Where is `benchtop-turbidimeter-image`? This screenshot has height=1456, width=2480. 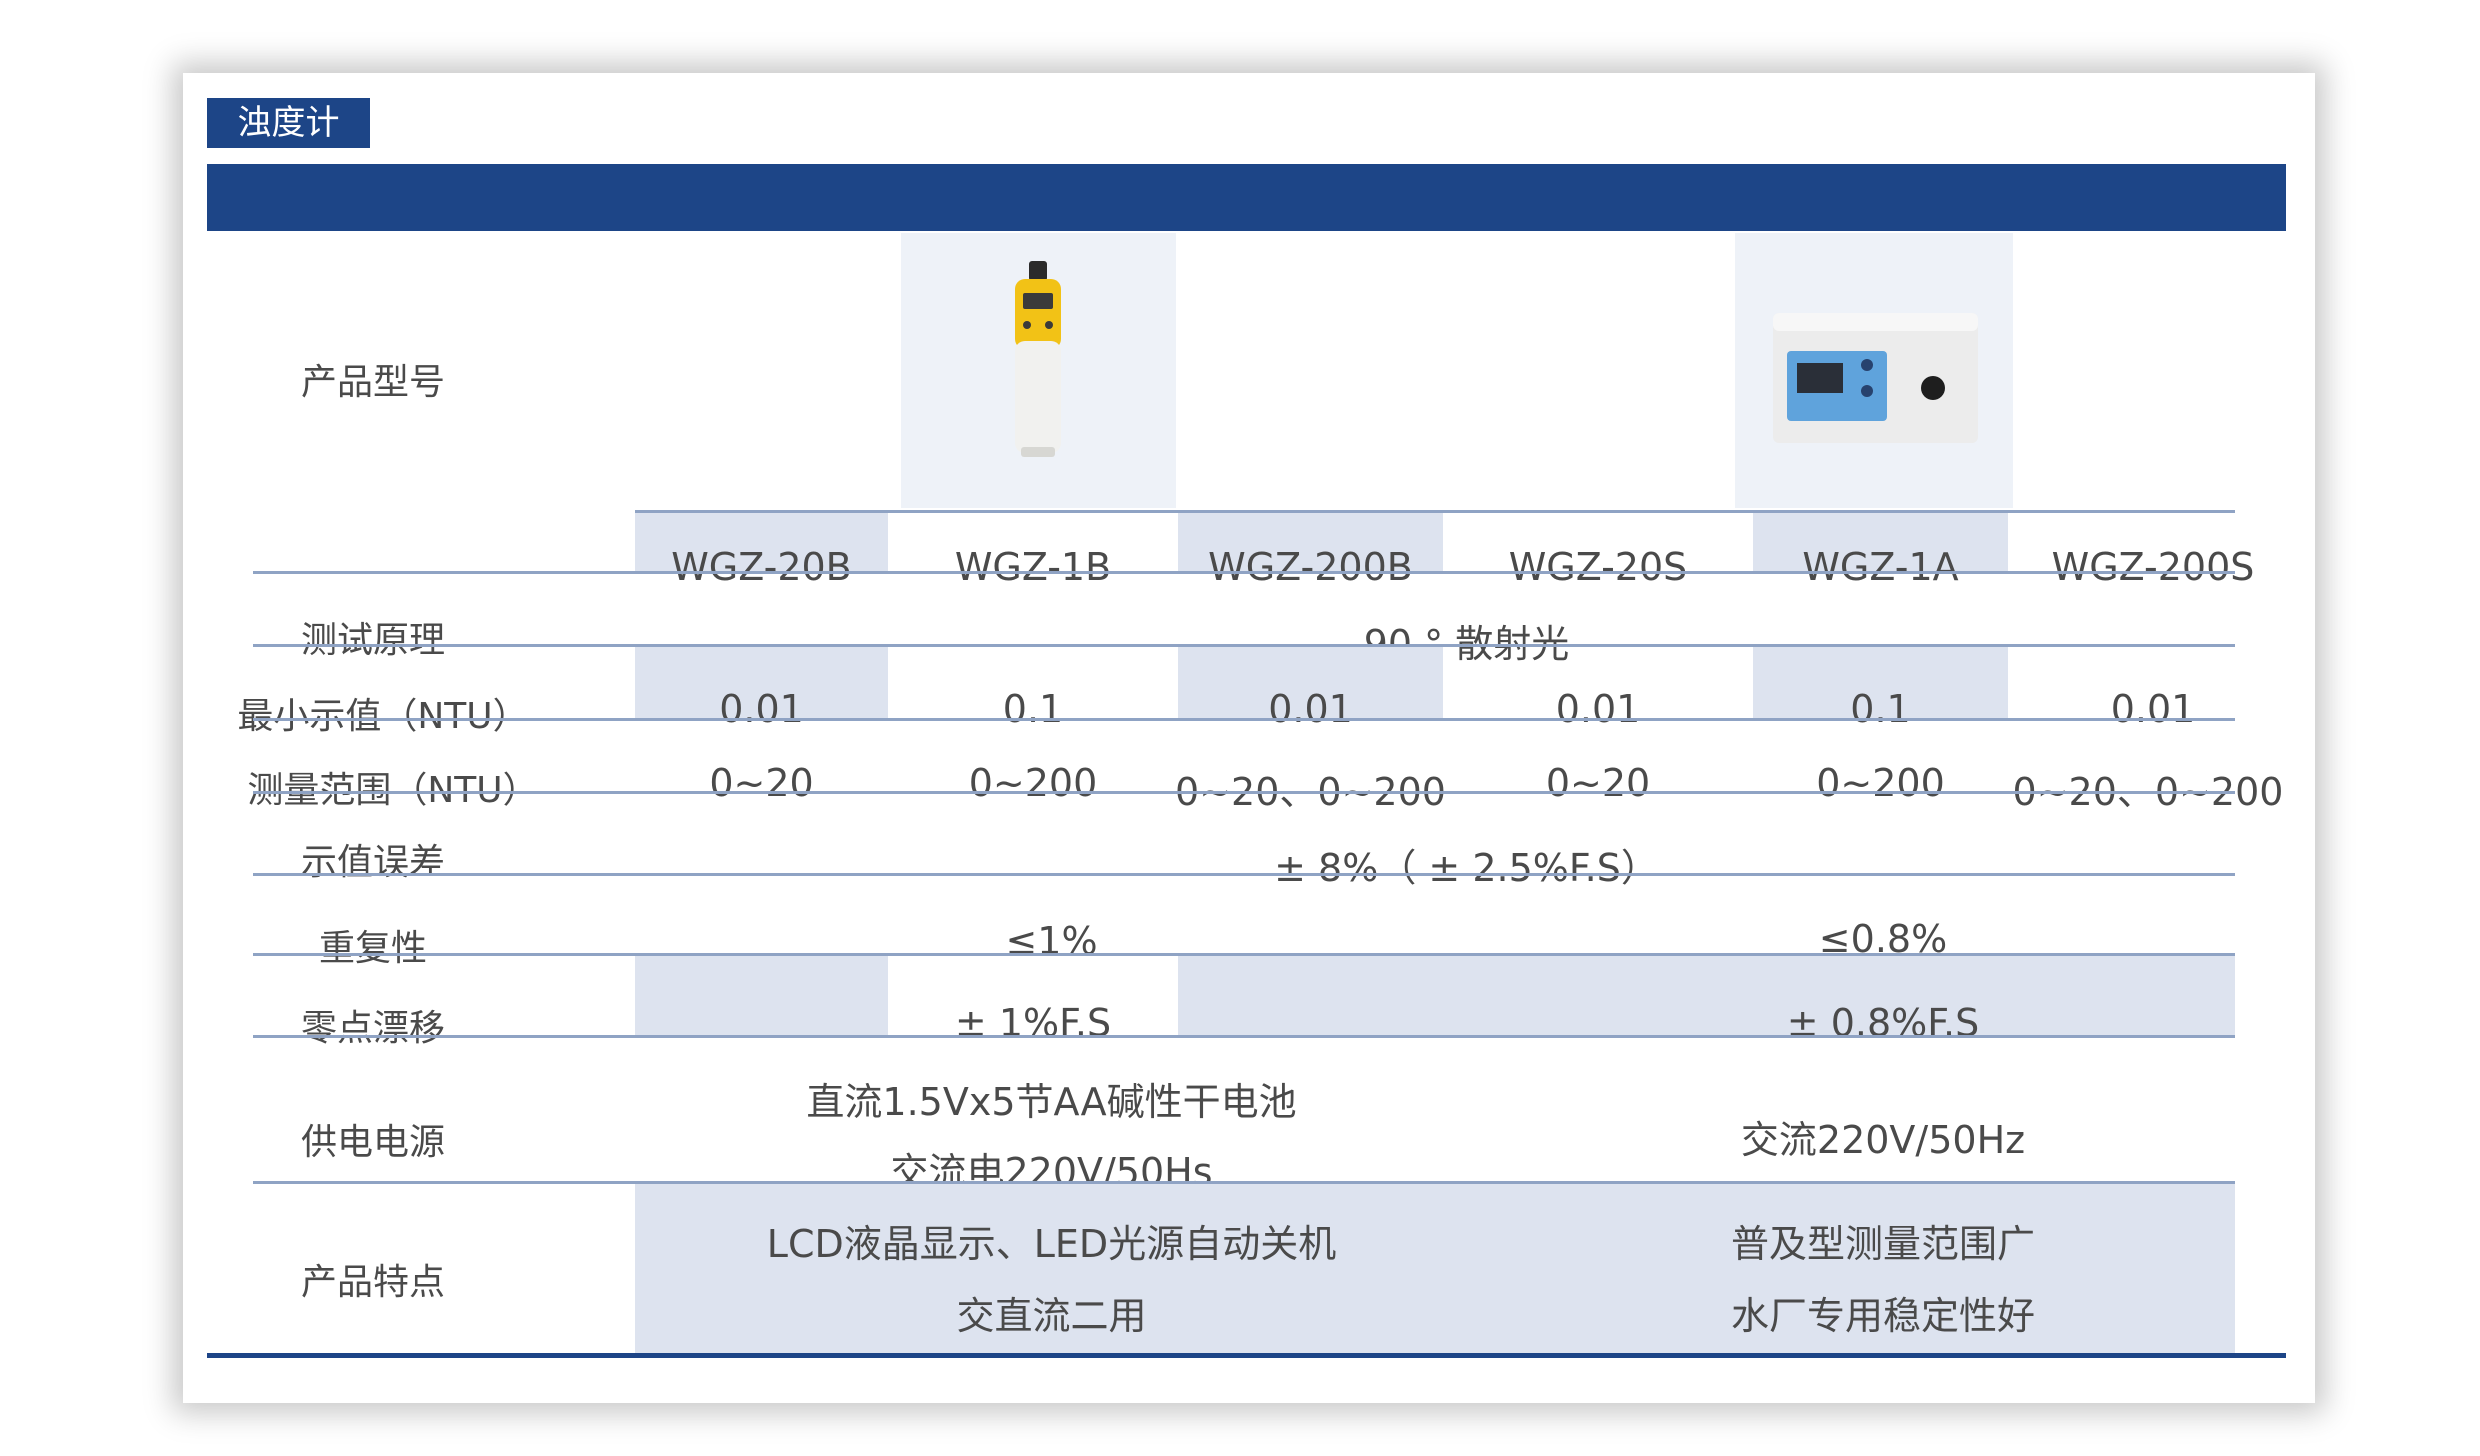
benchtop-turbidimeter-image is located at coordinates (1875, 378).